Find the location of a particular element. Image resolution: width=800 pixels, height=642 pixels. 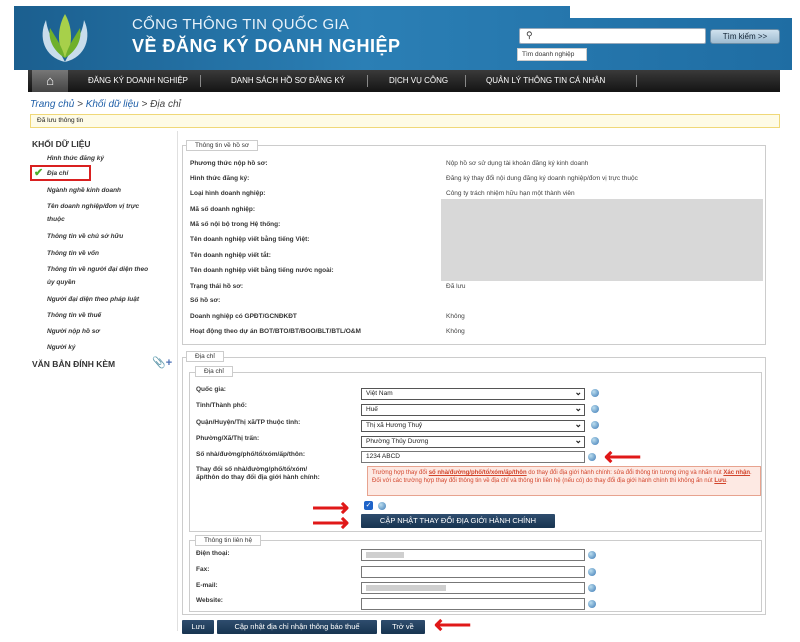

change-label-cont: ấp/thôn do thay đổi địa giới hành chính: is located at coordinates (258, 477).